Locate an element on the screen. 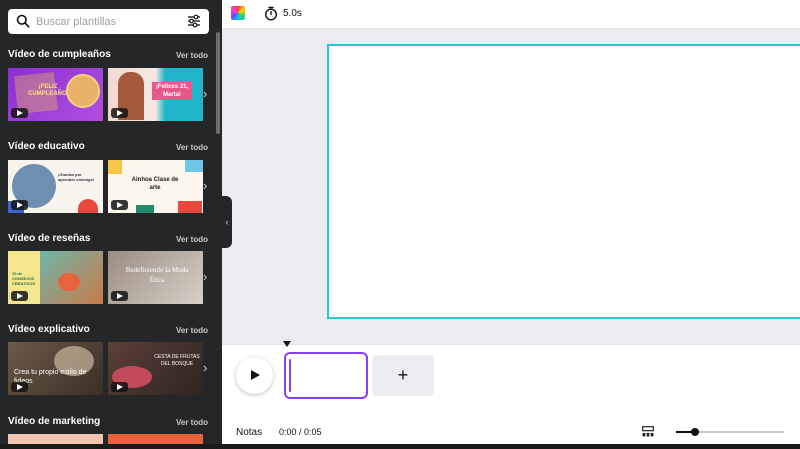 The image size is (800, 449). thumbnail-text: Ainhoa Clase de arte is located at coordinates (155, 184).